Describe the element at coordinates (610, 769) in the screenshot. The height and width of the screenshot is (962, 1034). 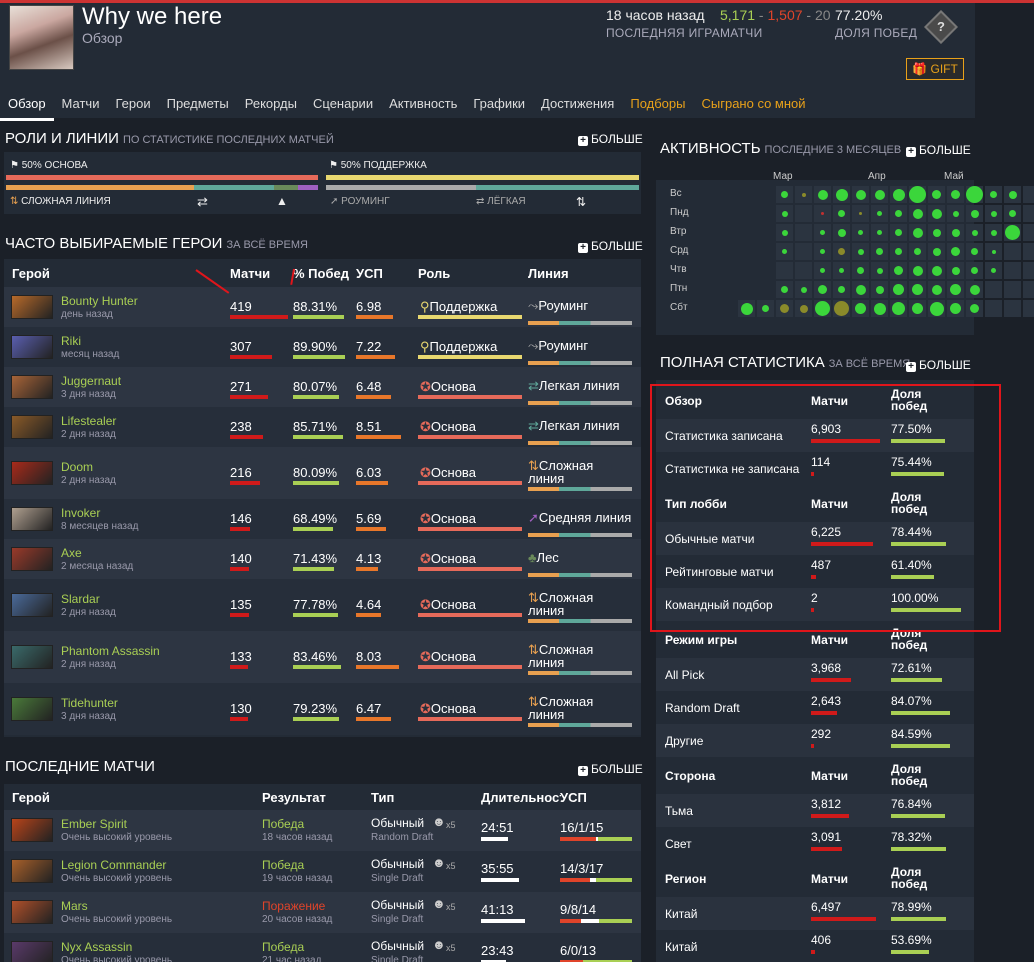
I see `recent-more-link: + БОЛЬШЕ` at that location.